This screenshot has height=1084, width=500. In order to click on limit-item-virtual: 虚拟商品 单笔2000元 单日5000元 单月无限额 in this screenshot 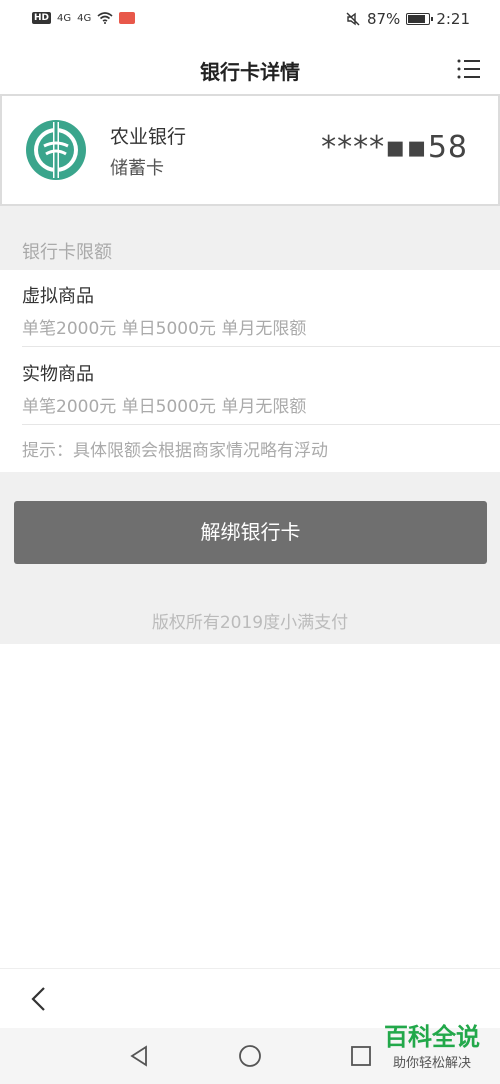, I will do `click(261, 310)`.